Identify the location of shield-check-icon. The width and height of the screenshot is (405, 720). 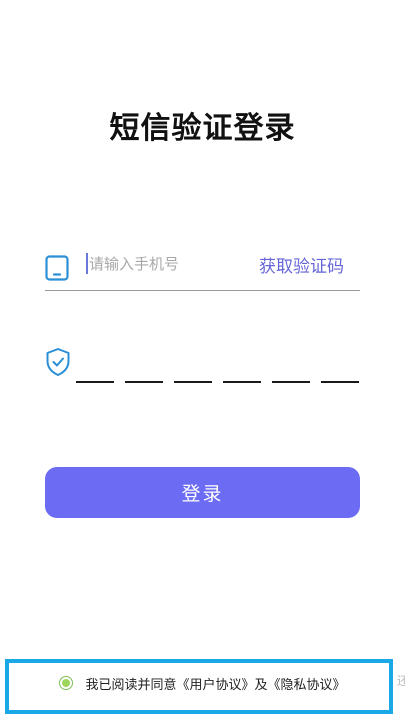
(58, 362).